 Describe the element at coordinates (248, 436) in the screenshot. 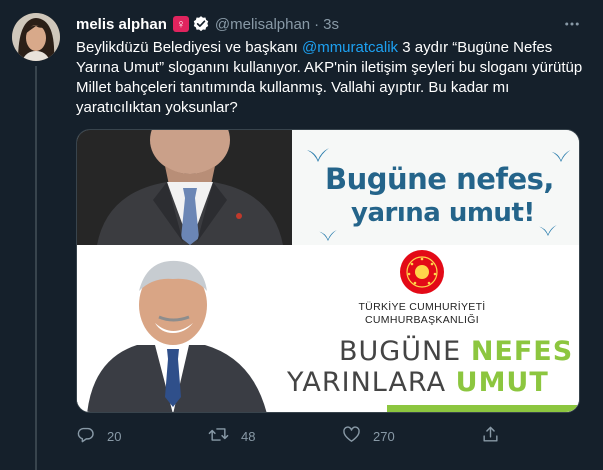

I see `retweet-count: 48` at that location.